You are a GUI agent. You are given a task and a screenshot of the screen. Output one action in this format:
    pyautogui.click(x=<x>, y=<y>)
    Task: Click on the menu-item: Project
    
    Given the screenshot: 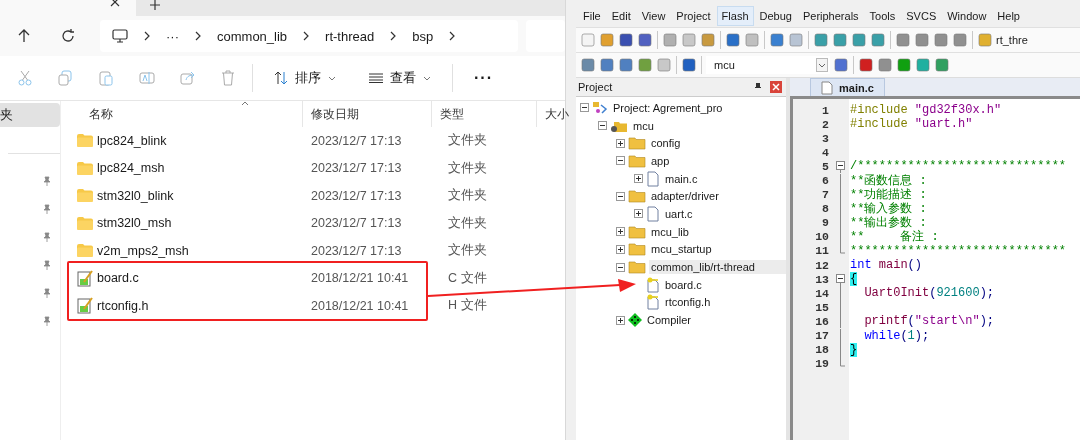 What is the action you would take?
    pyautogui.click(x=693, y=16)
    